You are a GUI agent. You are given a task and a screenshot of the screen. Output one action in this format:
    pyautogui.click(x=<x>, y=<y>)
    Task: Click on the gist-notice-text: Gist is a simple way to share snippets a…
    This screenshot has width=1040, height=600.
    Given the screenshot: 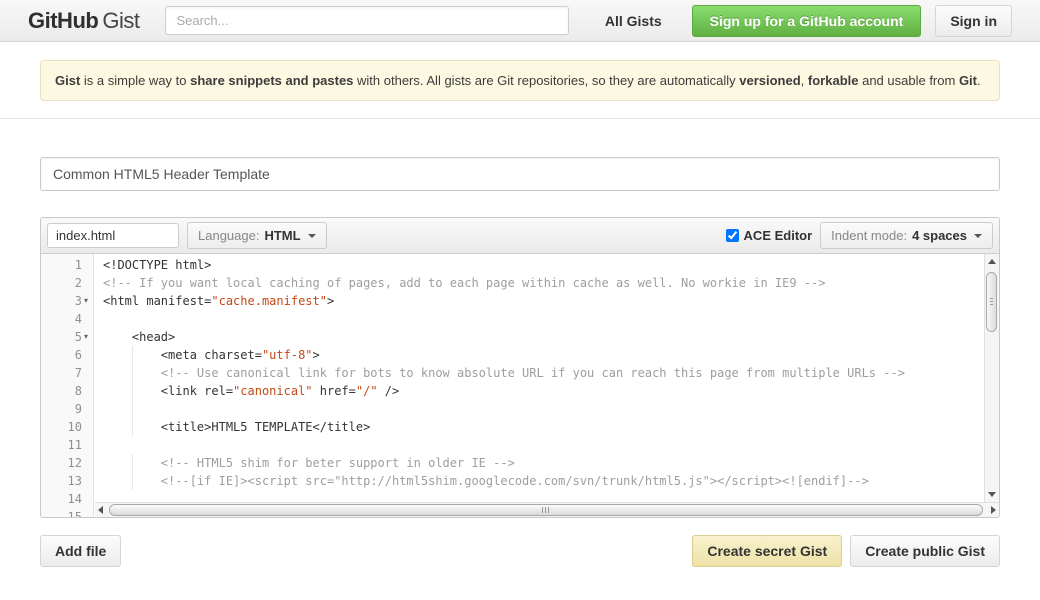 What is the action you would take?
    pyautogui.click(x=518, y=80)
    